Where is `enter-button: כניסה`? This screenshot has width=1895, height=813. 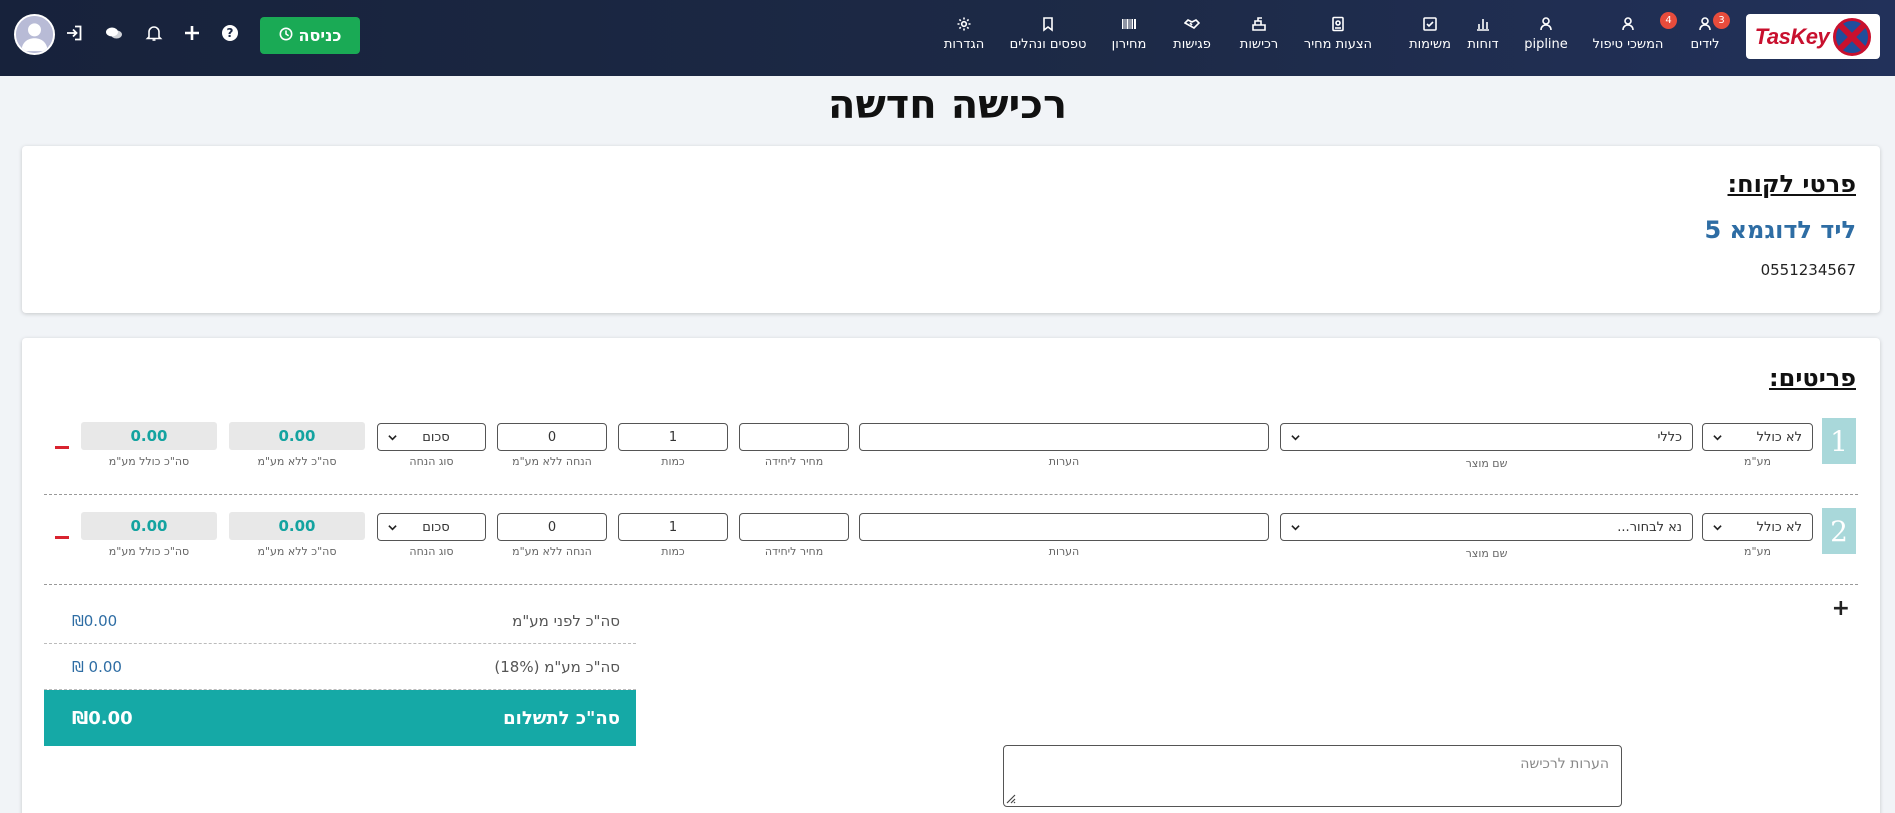
enter-button: כניסה is located at coordinates (310, 35).